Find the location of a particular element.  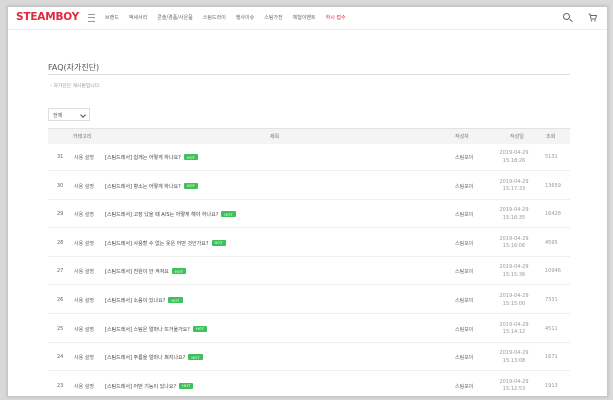

title-divider is located at coordinates (309, 74).